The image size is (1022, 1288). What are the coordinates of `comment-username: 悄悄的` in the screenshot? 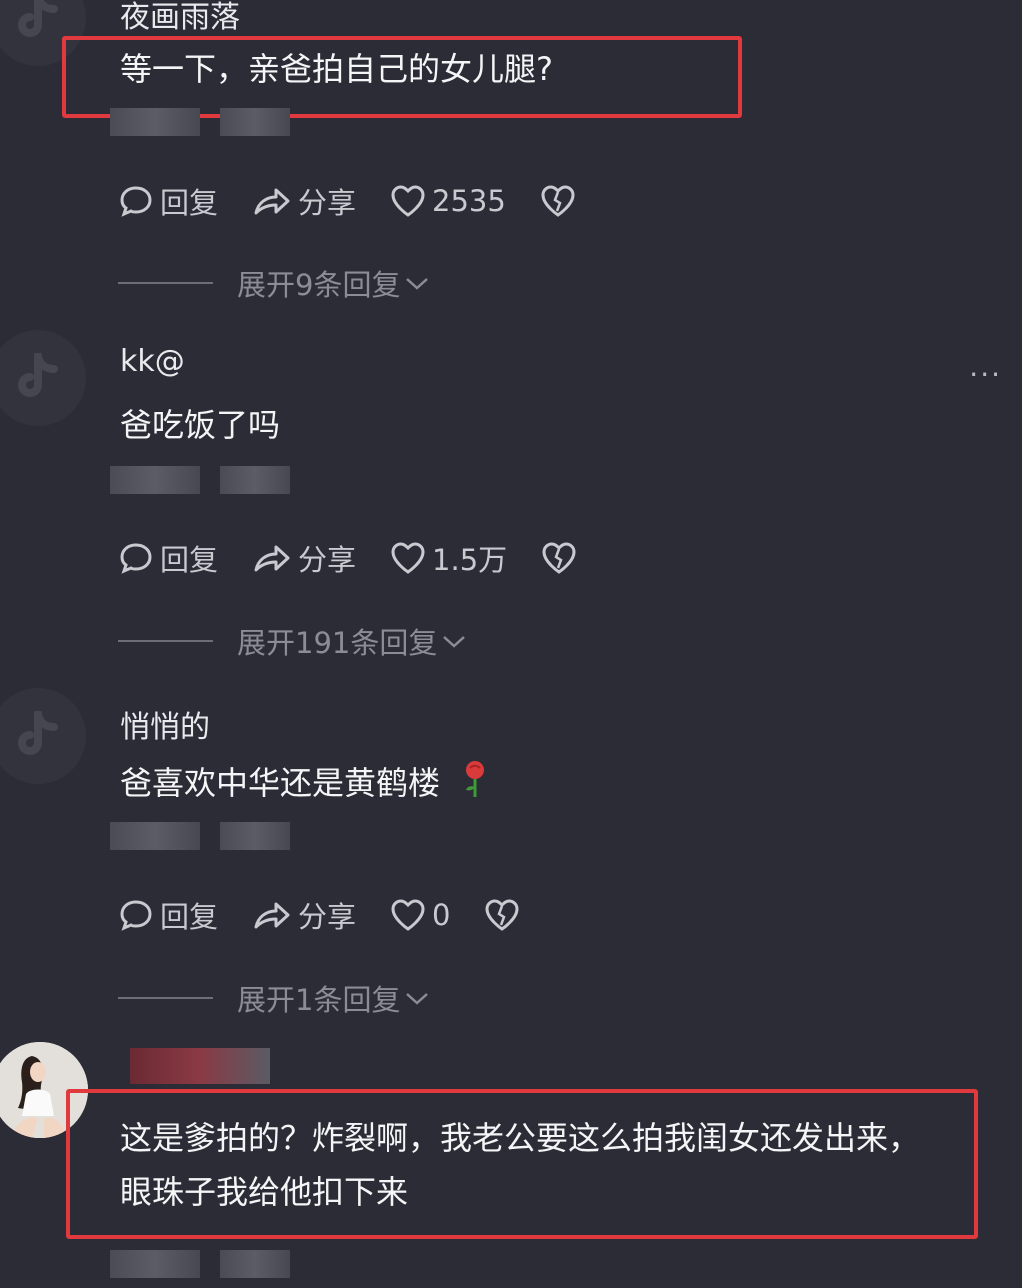 It's located at (165, 724).